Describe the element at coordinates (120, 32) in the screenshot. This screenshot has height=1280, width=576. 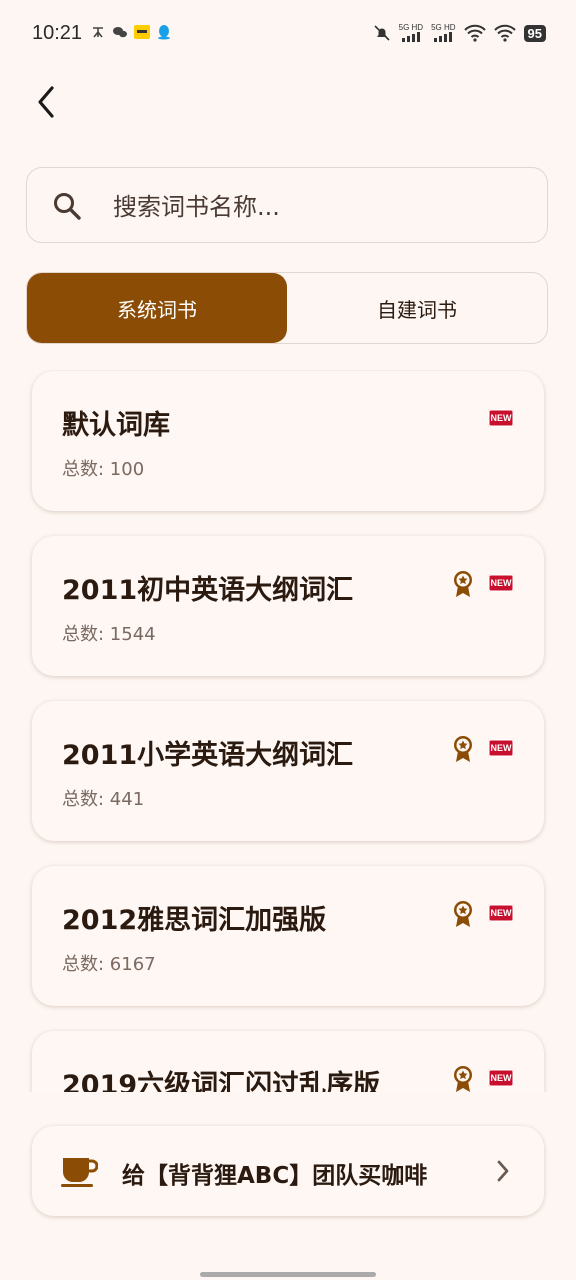
I see `wechat-icon` at that location.